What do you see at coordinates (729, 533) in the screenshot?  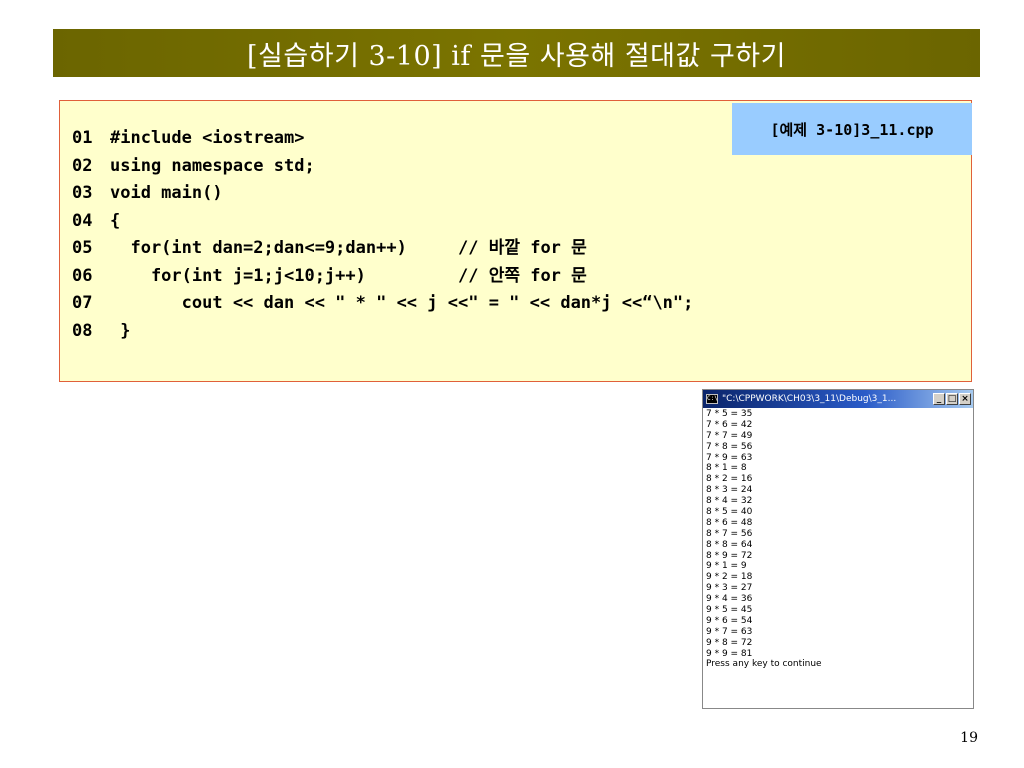 I see `console-line: 8 * 7 = 56` at bounding box center [729, 533].